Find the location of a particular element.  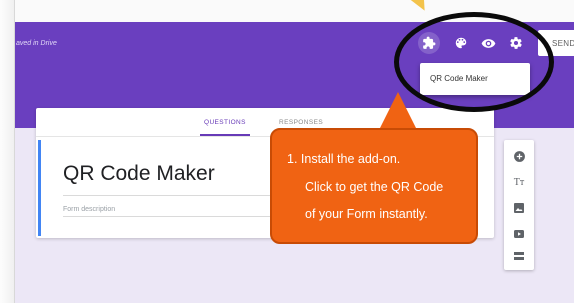

addon-menu: QR Code Maker is located at coordinates (475, 79).